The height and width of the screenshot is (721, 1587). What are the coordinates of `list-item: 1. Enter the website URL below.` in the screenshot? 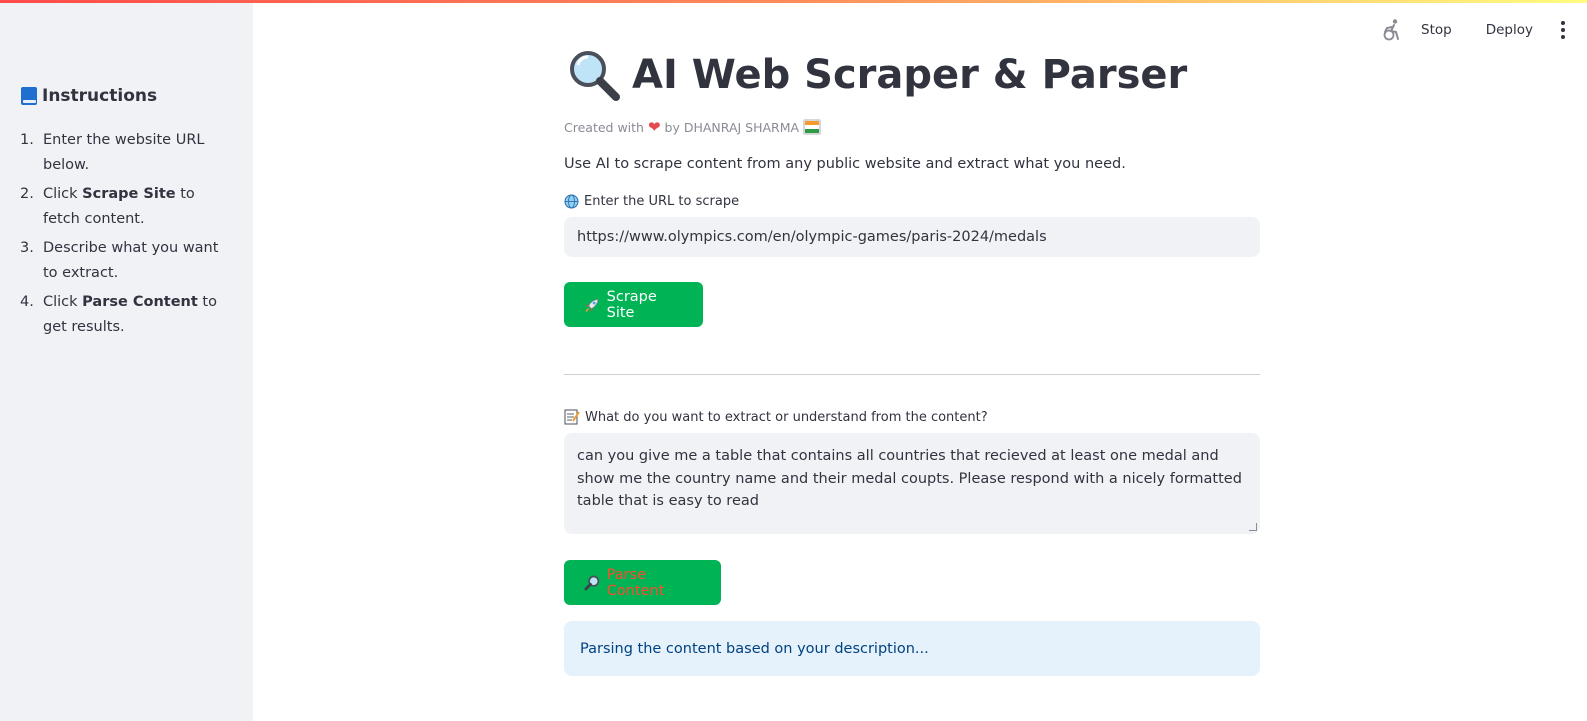 It's located at (125, 153).